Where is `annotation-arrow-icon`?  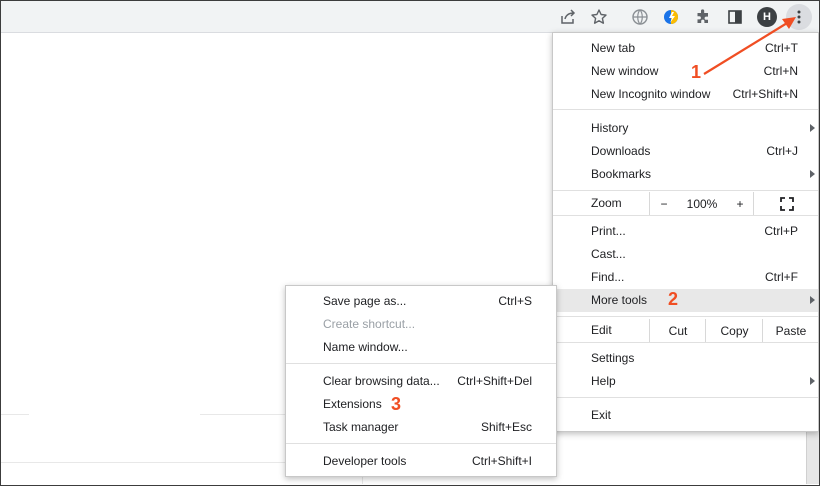 annotation-arrow-icon is located at coordinates (749, 46).